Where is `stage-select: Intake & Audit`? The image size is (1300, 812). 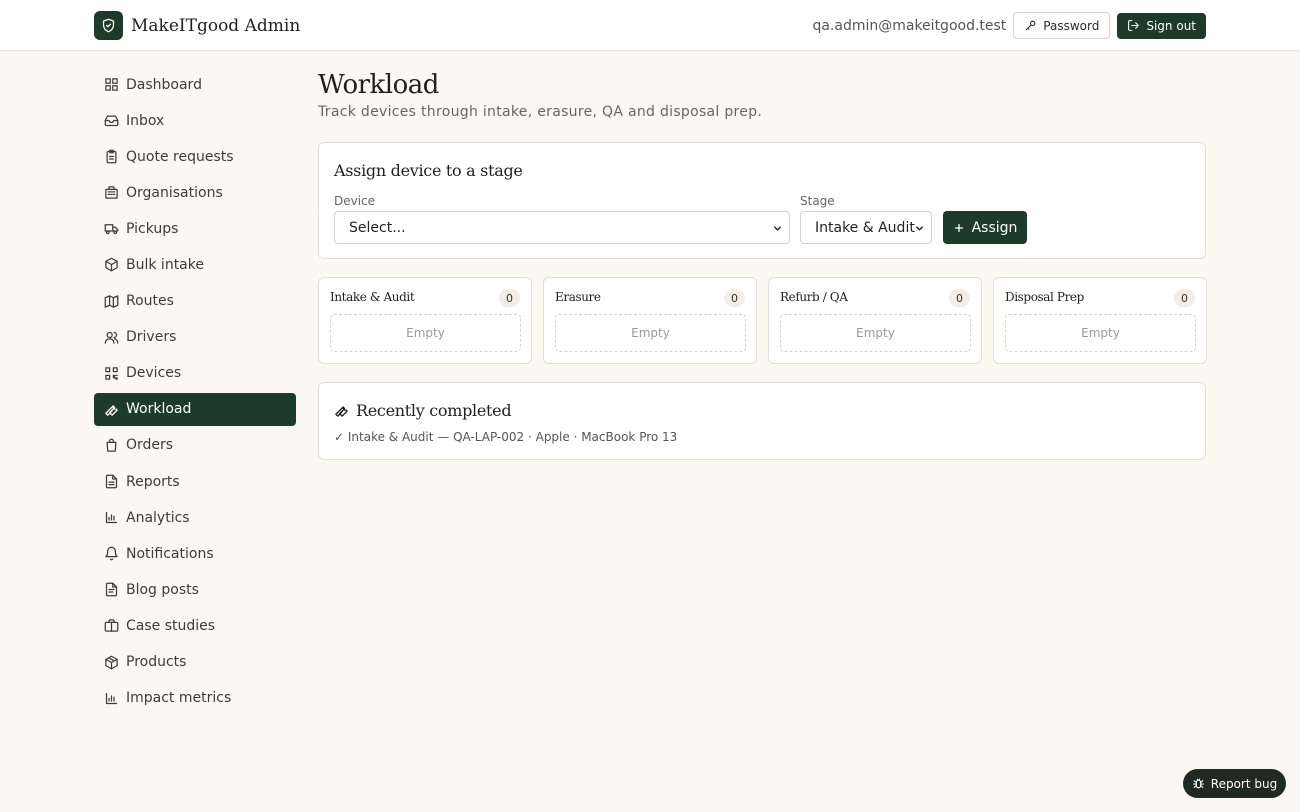 stage-select: Intake & Audit is located at coordinates (866, 227).